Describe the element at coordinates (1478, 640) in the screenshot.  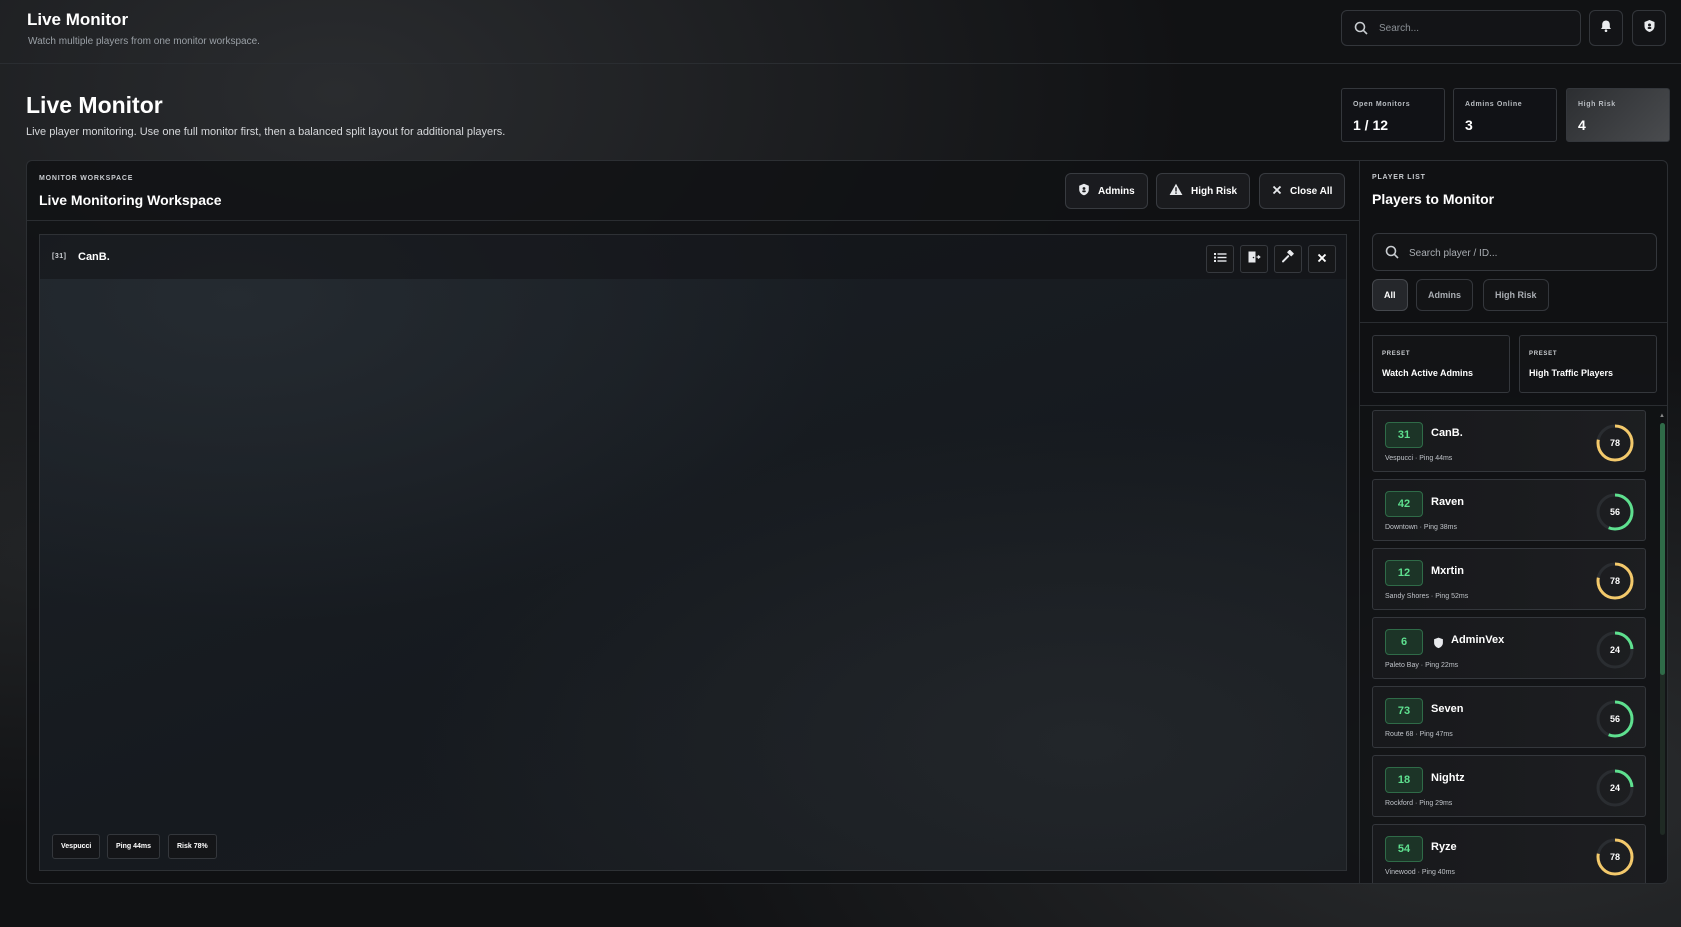
I see `player-name: AdminVex` at that location.